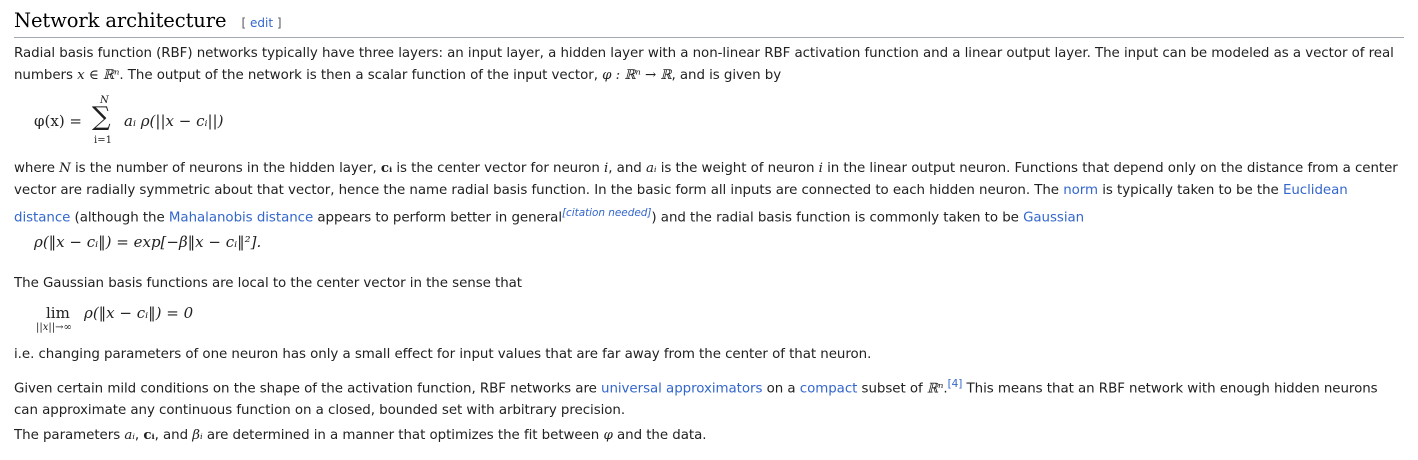 The width and height of the screenshot is (1418, 460). I want to click on math-phi-map: φ : ℝⁿ → ℝ, so click(637, 75).